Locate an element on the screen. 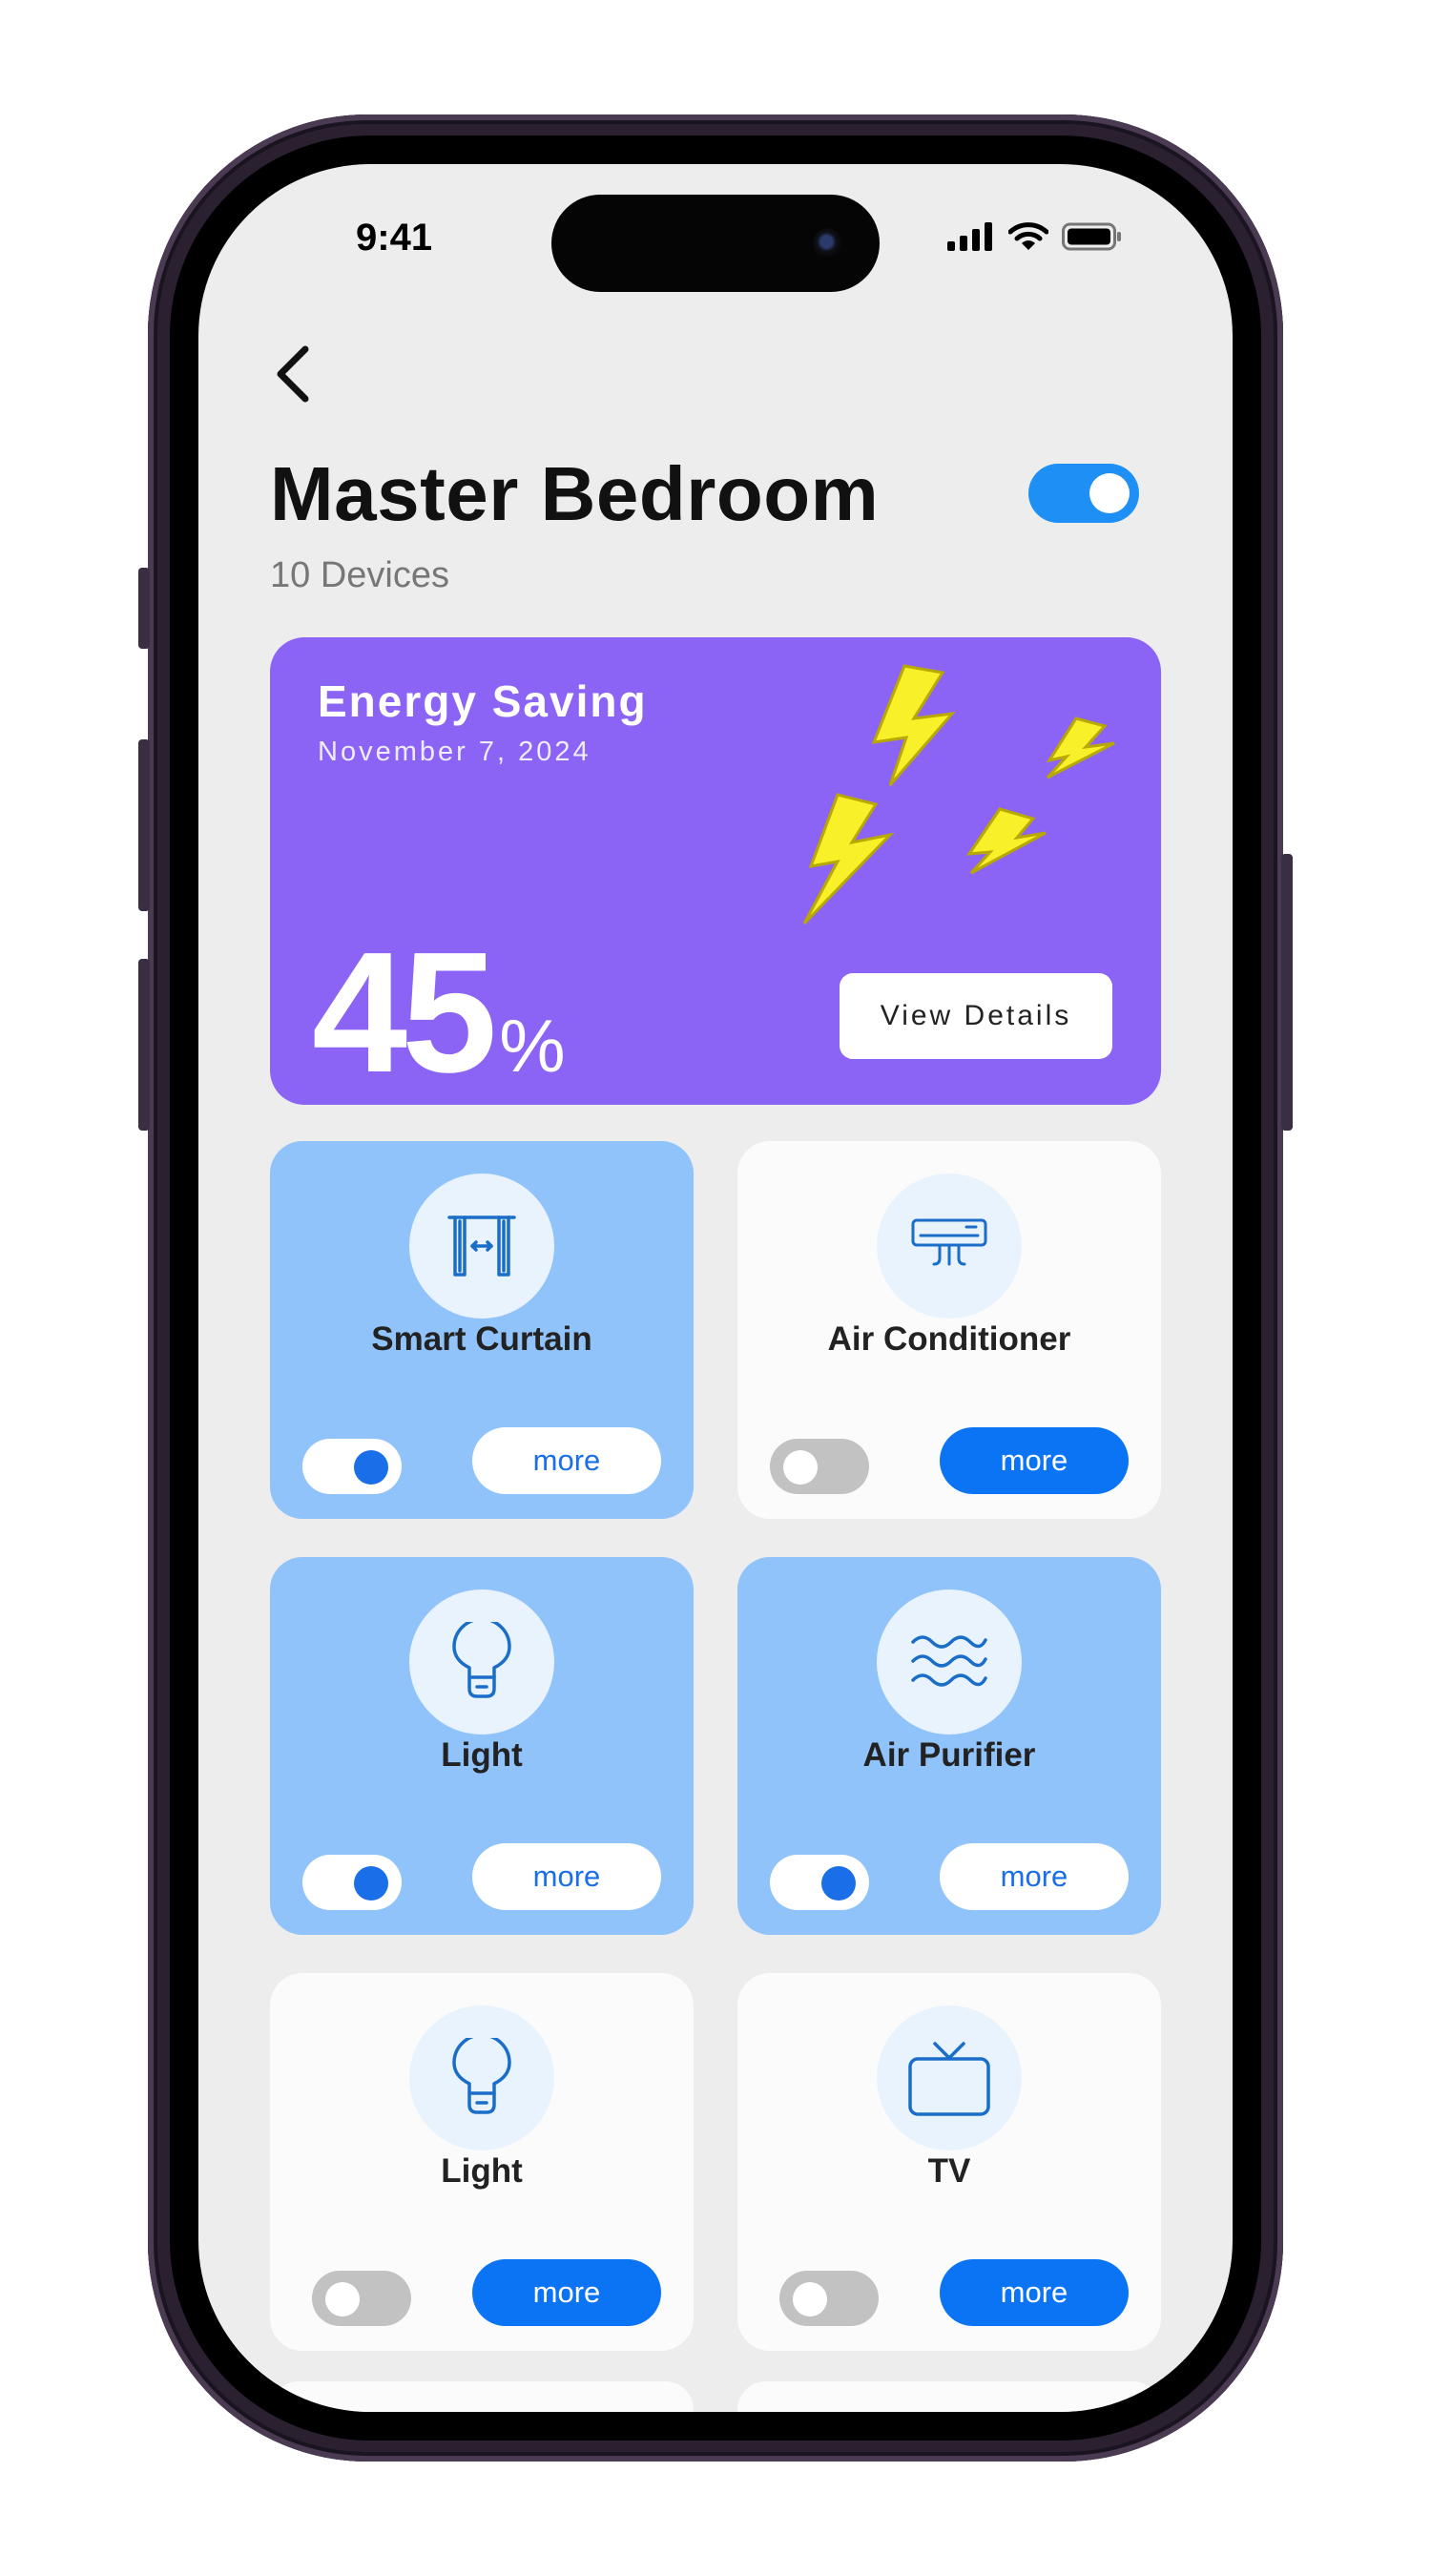 The image size is (1431, 2576). device-name: Smart Curtain is located at coordinates (481, 1339).